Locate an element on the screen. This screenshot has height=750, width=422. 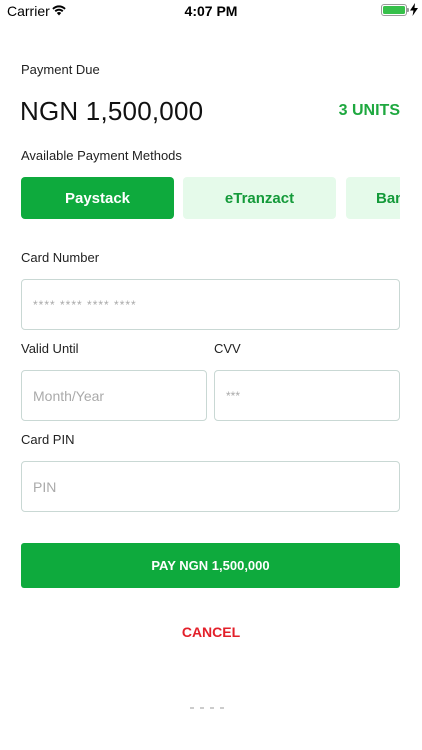
cvv-label: CVV is located at coordinates (227, 348).